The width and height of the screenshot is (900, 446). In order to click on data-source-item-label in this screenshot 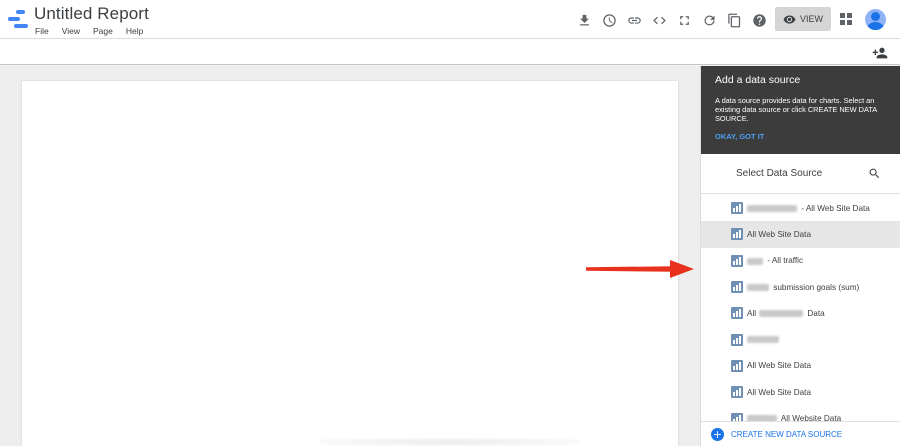, I will do `click(764, 339)`.